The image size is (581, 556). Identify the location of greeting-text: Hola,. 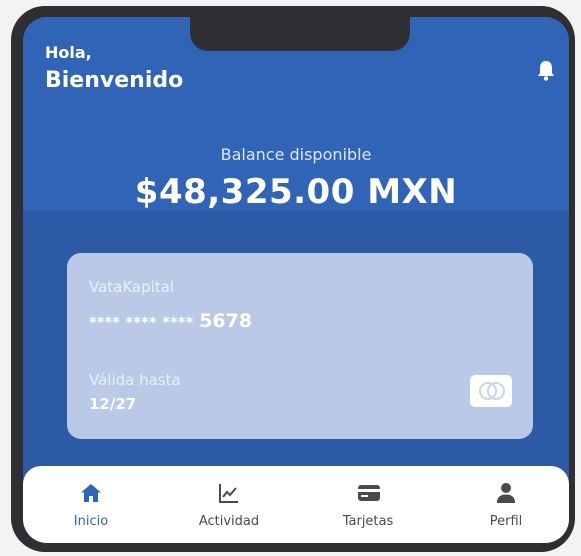
(68, 52).